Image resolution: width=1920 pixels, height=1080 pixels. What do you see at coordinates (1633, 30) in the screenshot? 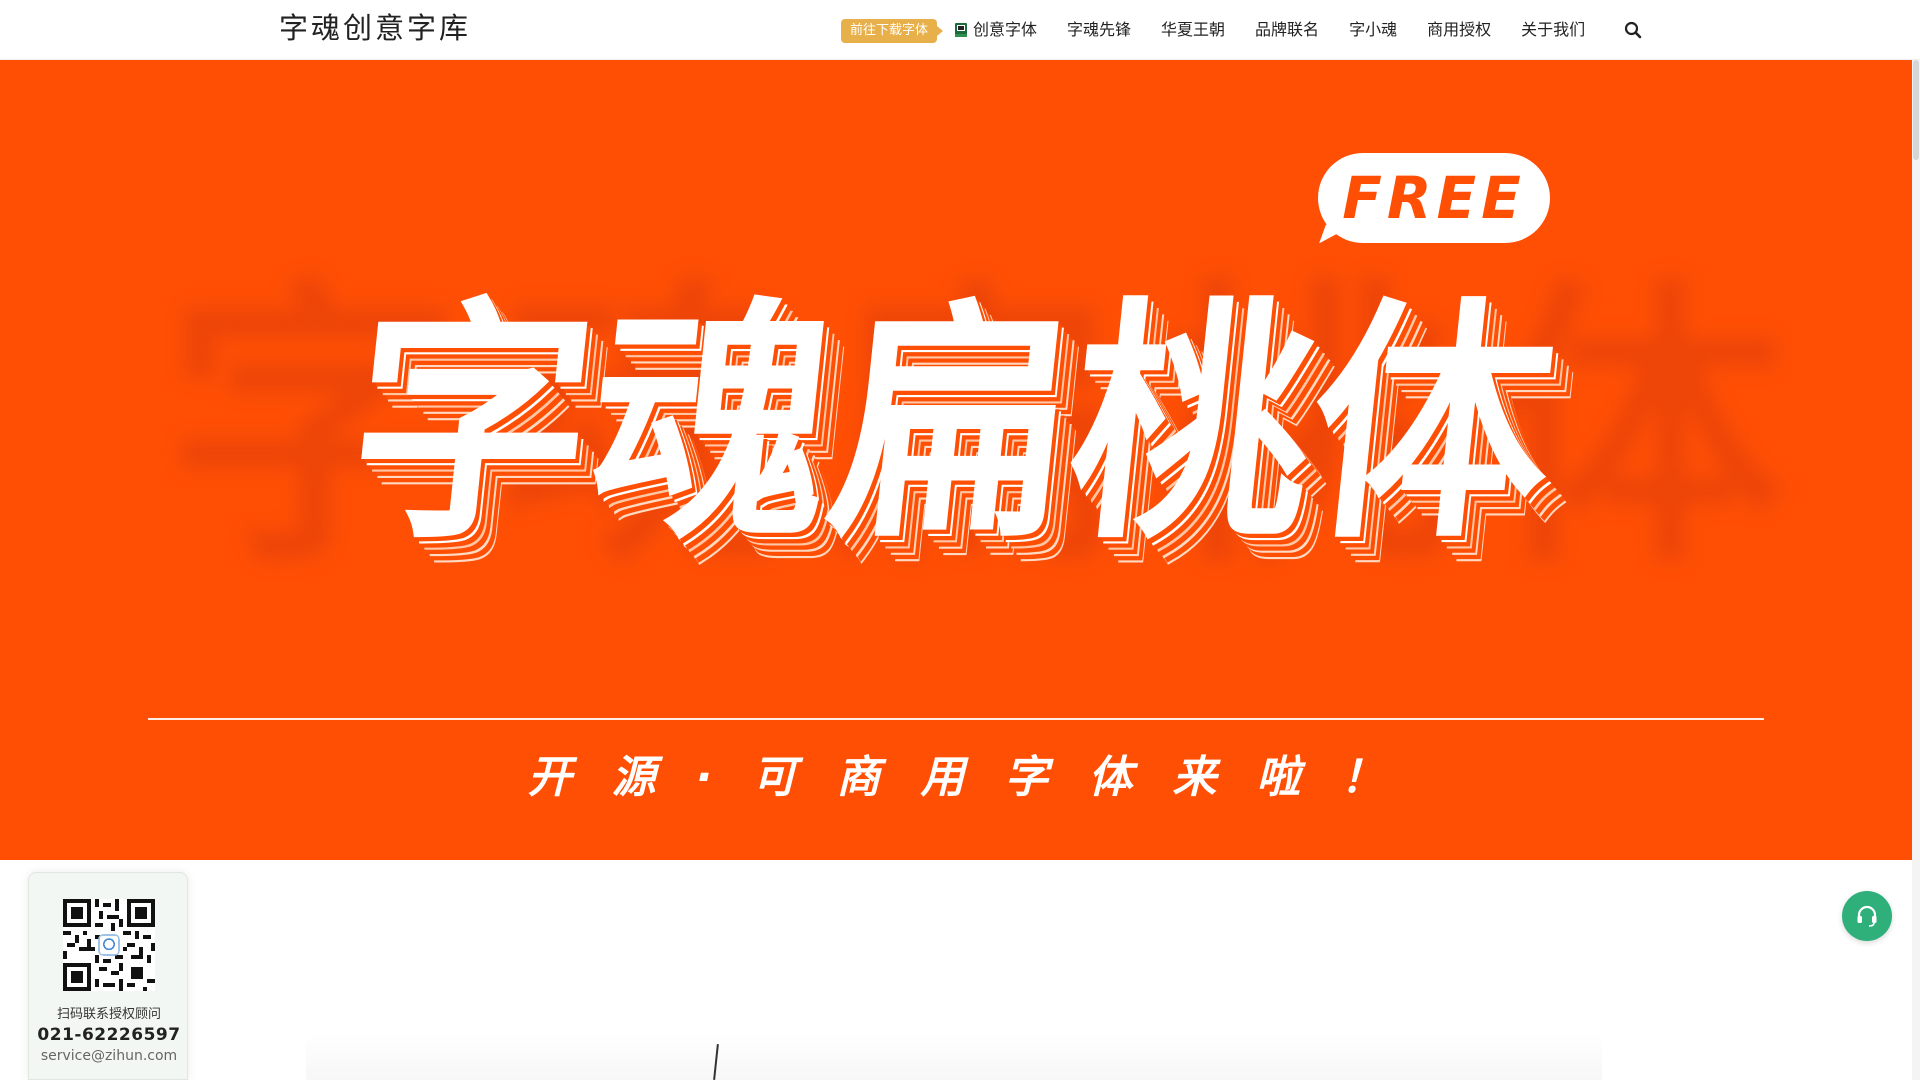
I see `search-icon` at bounding box center [1633, 30].